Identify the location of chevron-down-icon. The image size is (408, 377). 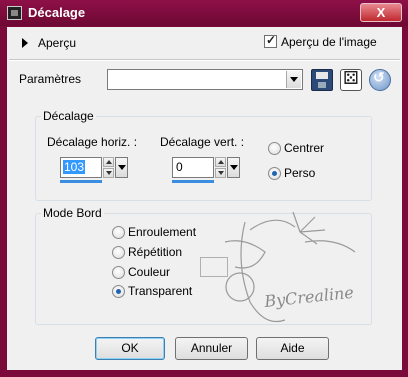
(293, 79).